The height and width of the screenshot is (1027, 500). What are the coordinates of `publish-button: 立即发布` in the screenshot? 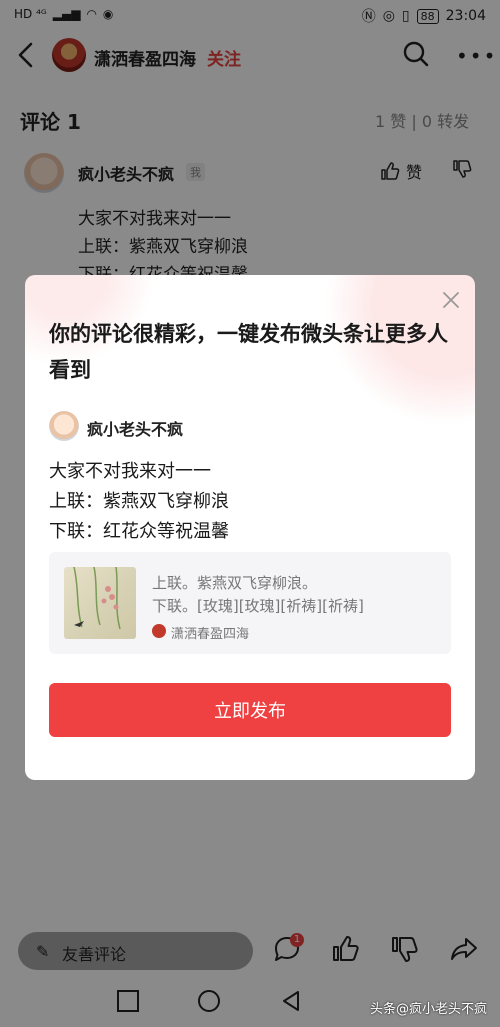 It's located at (250, 710).